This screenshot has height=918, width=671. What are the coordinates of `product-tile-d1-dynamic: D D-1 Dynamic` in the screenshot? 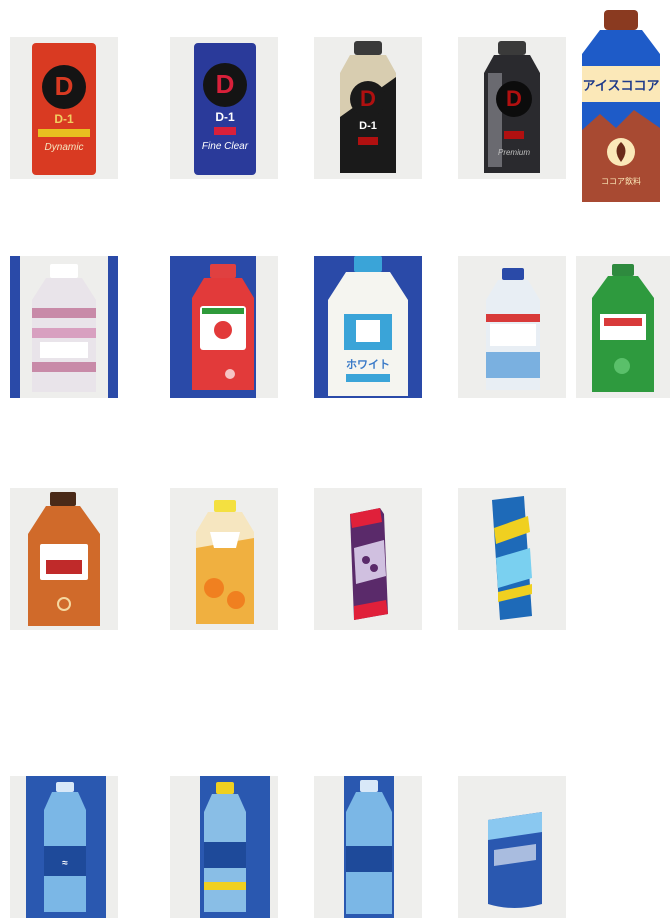 It's located at (64, 108).